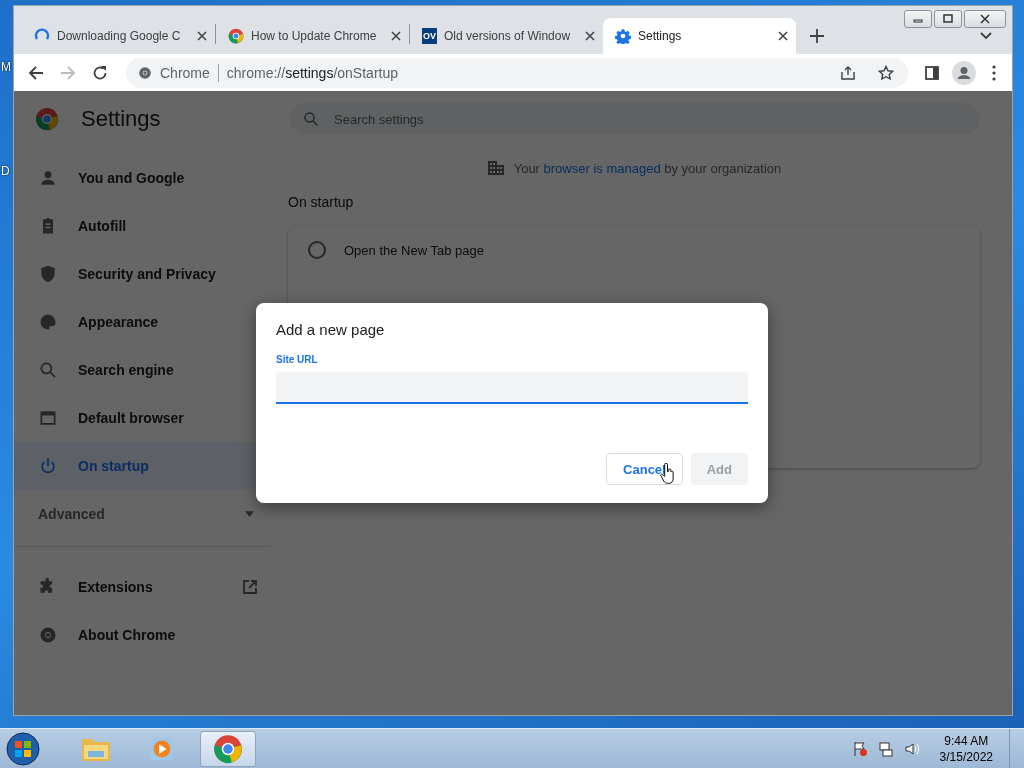 The height and width of the screenshot is (768, 1024). What do you see at coordinates (48, 466) in the screenshot?
I see `power-icon` at bounding box center [48, 466].